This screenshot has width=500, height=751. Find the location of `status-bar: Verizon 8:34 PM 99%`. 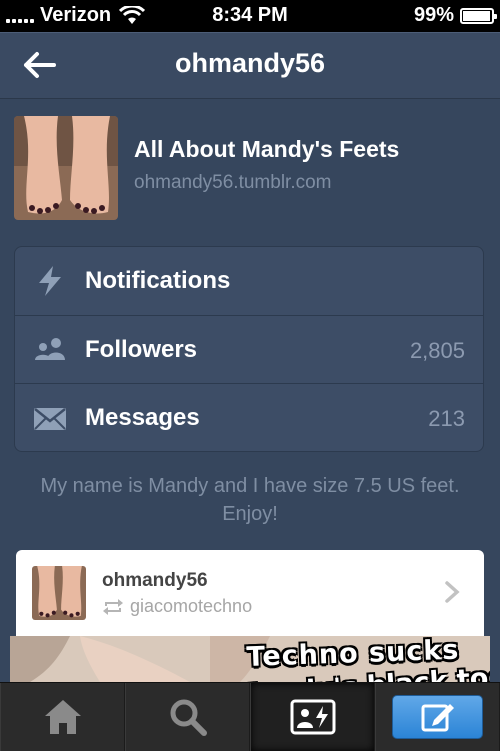

status-bar: Verizon 8:34 PM 99% is located at coordinates (250, 16).